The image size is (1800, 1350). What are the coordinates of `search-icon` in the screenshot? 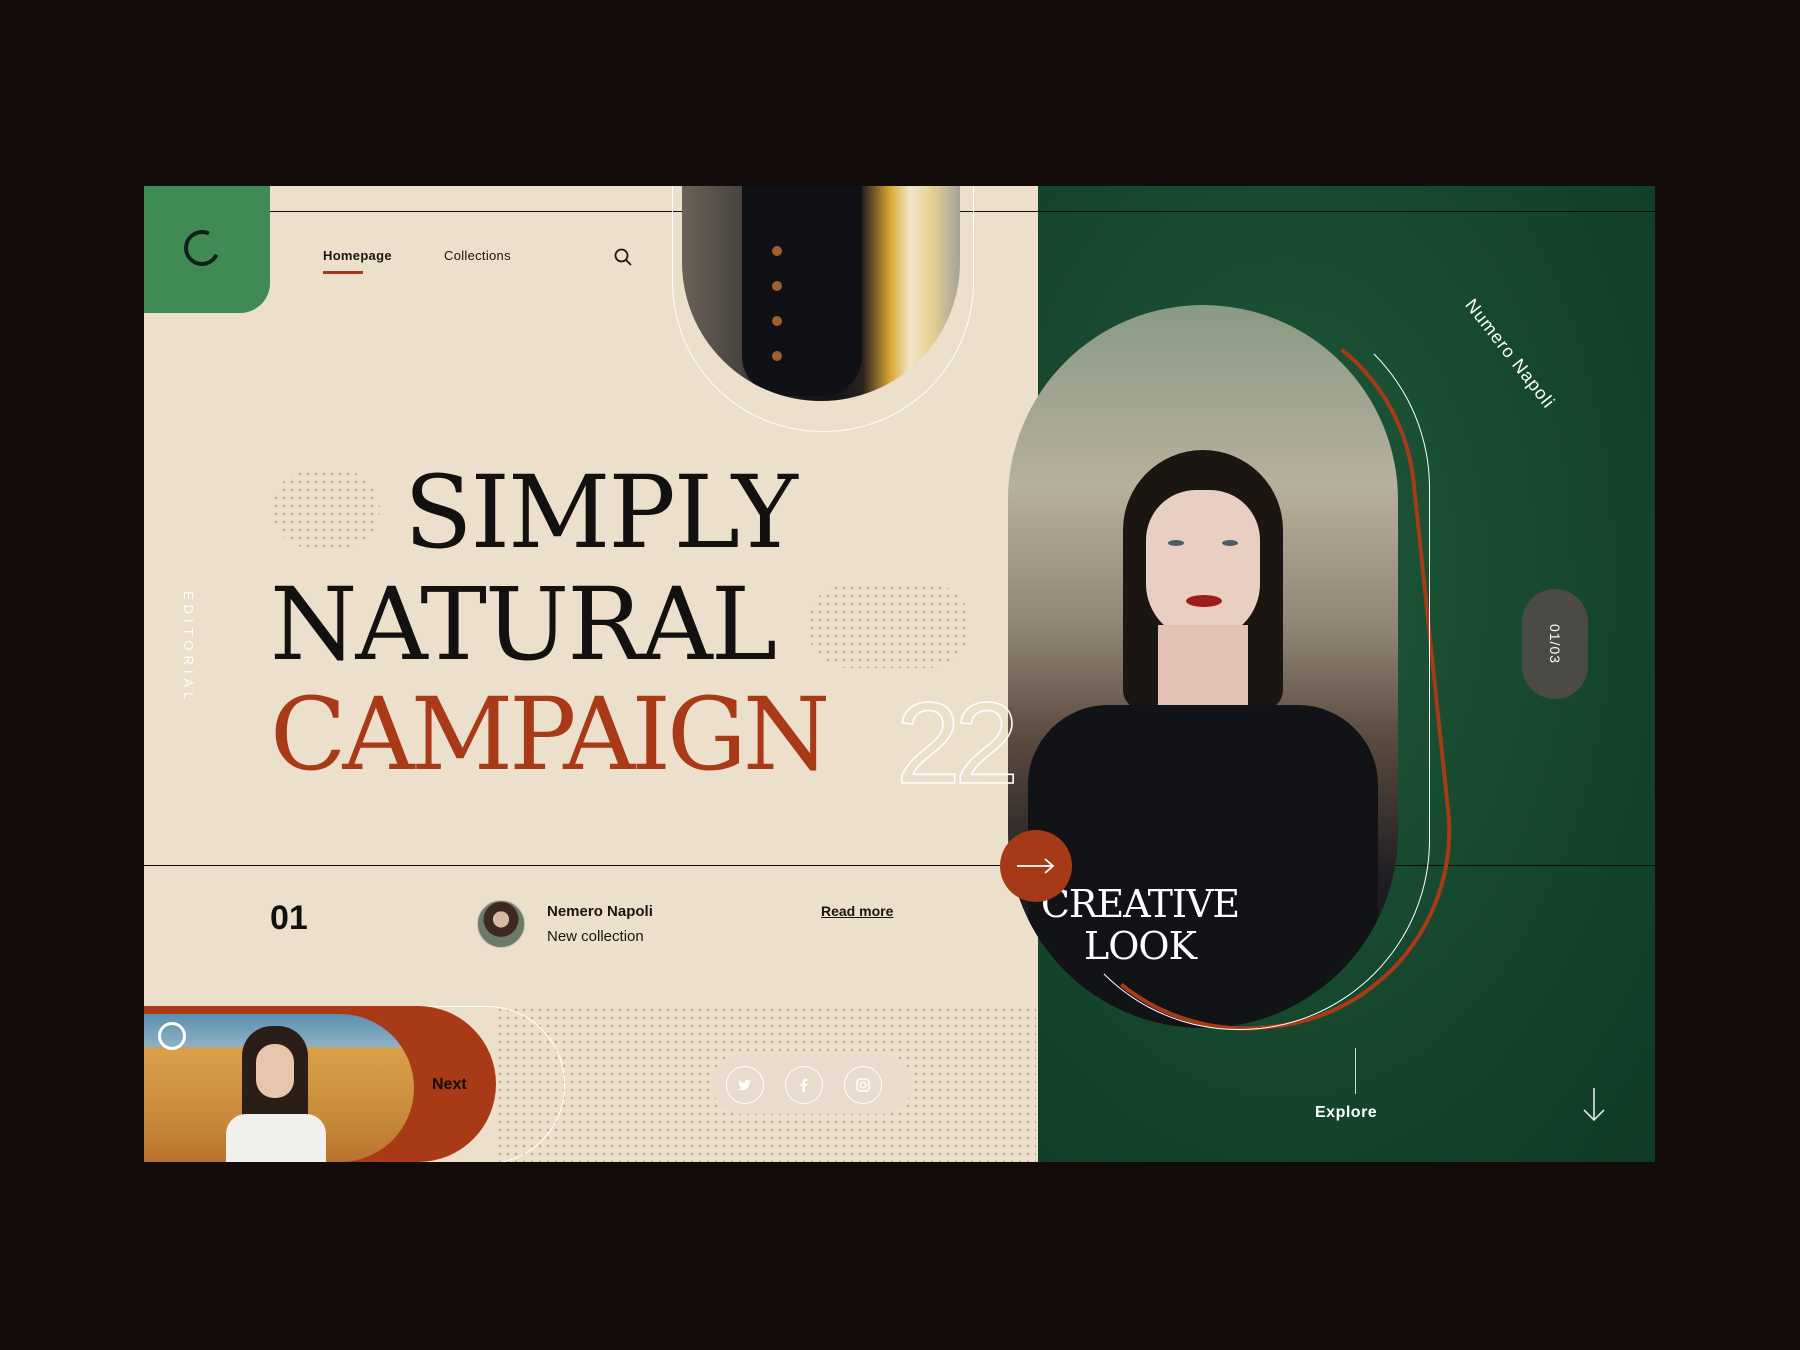 It's located at (623, 257).